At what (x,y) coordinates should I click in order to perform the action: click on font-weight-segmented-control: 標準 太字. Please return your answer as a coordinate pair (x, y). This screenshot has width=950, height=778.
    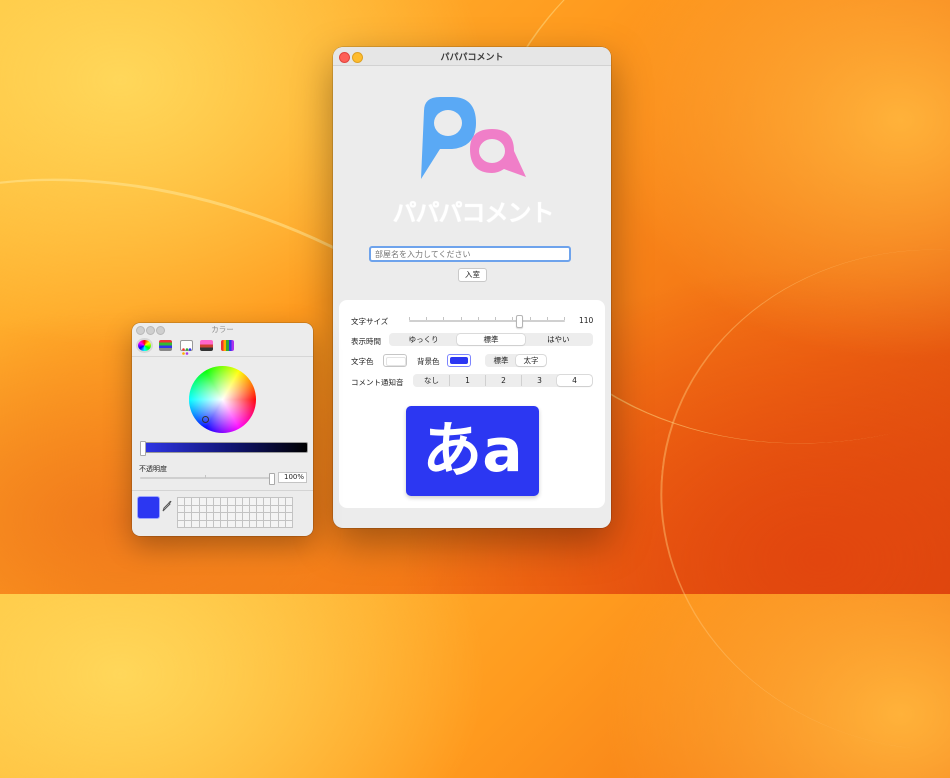
    Looking at the image, I should click on (516, 360).